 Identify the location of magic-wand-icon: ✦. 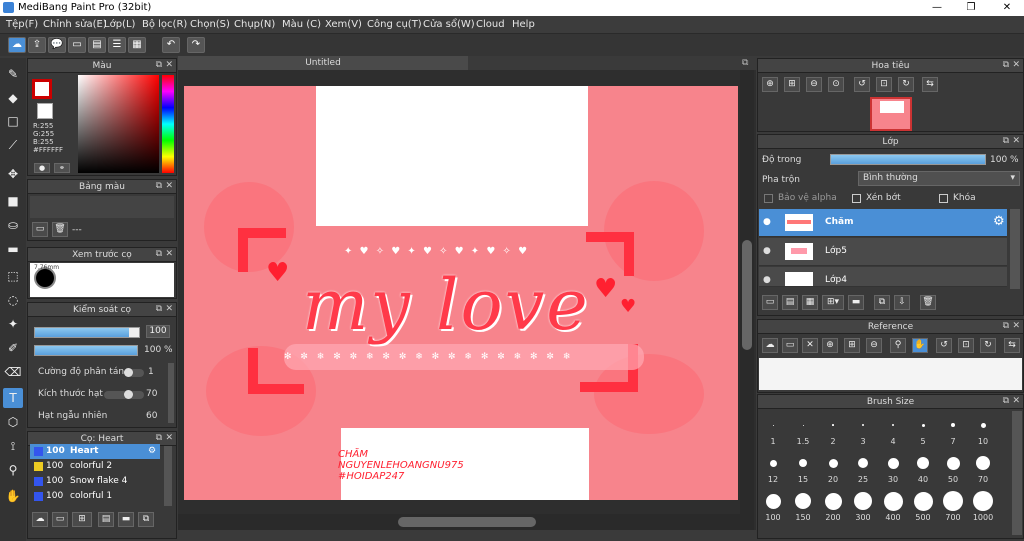
(13, 324).